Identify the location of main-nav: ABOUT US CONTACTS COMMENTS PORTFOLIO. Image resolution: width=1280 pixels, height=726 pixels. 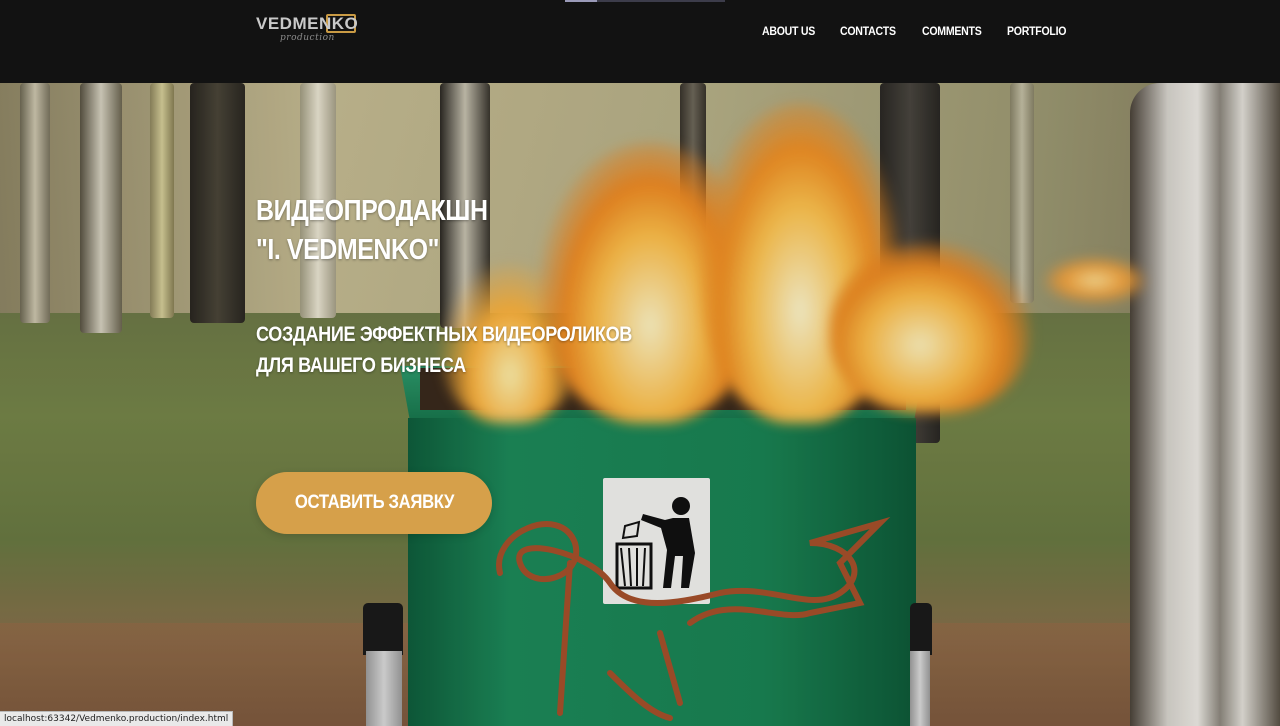
(915, 31).